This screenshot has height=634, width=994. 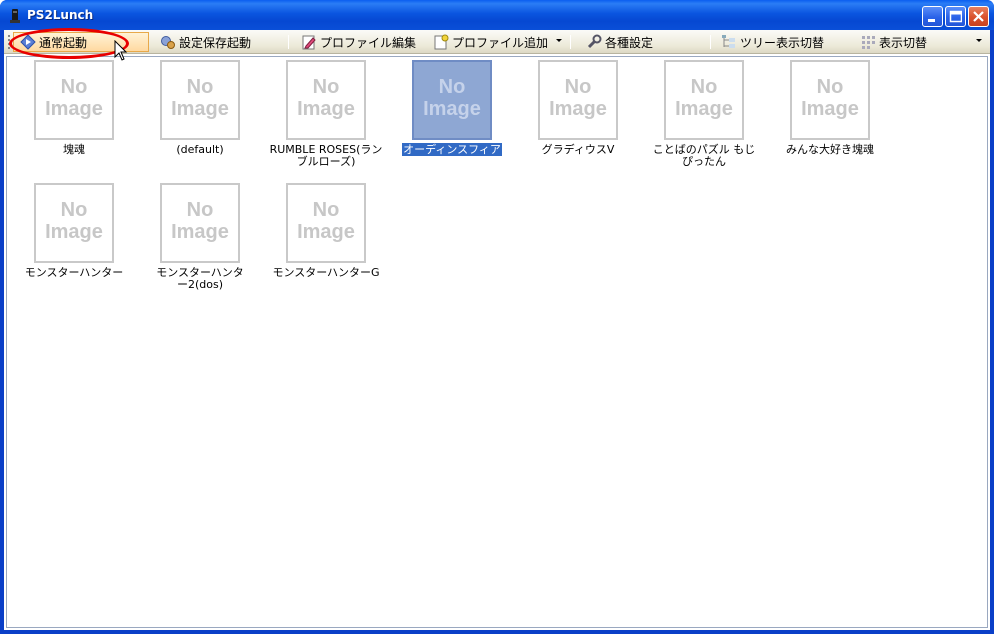 I want to click on normal-launch-button: 通常起動, so click(x=81, y=42).